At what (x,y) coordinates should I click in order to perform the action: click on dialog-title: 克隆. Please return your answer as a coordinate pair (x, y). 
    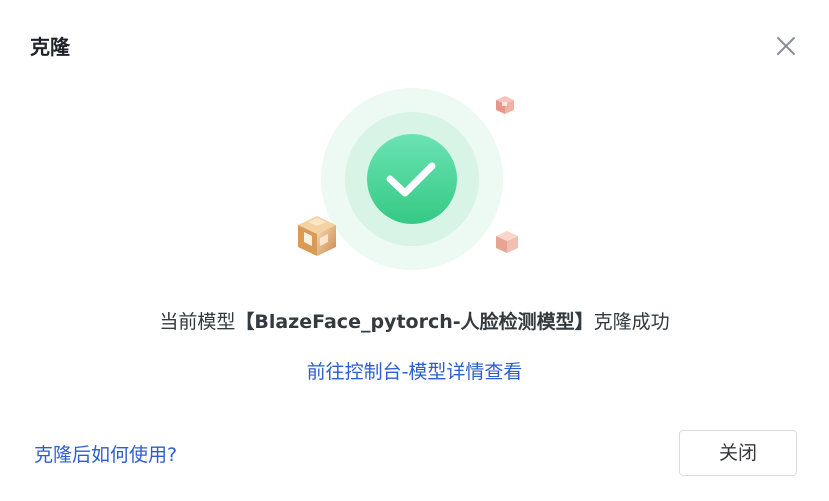
    Looking at the image, I should click on (50, 47).